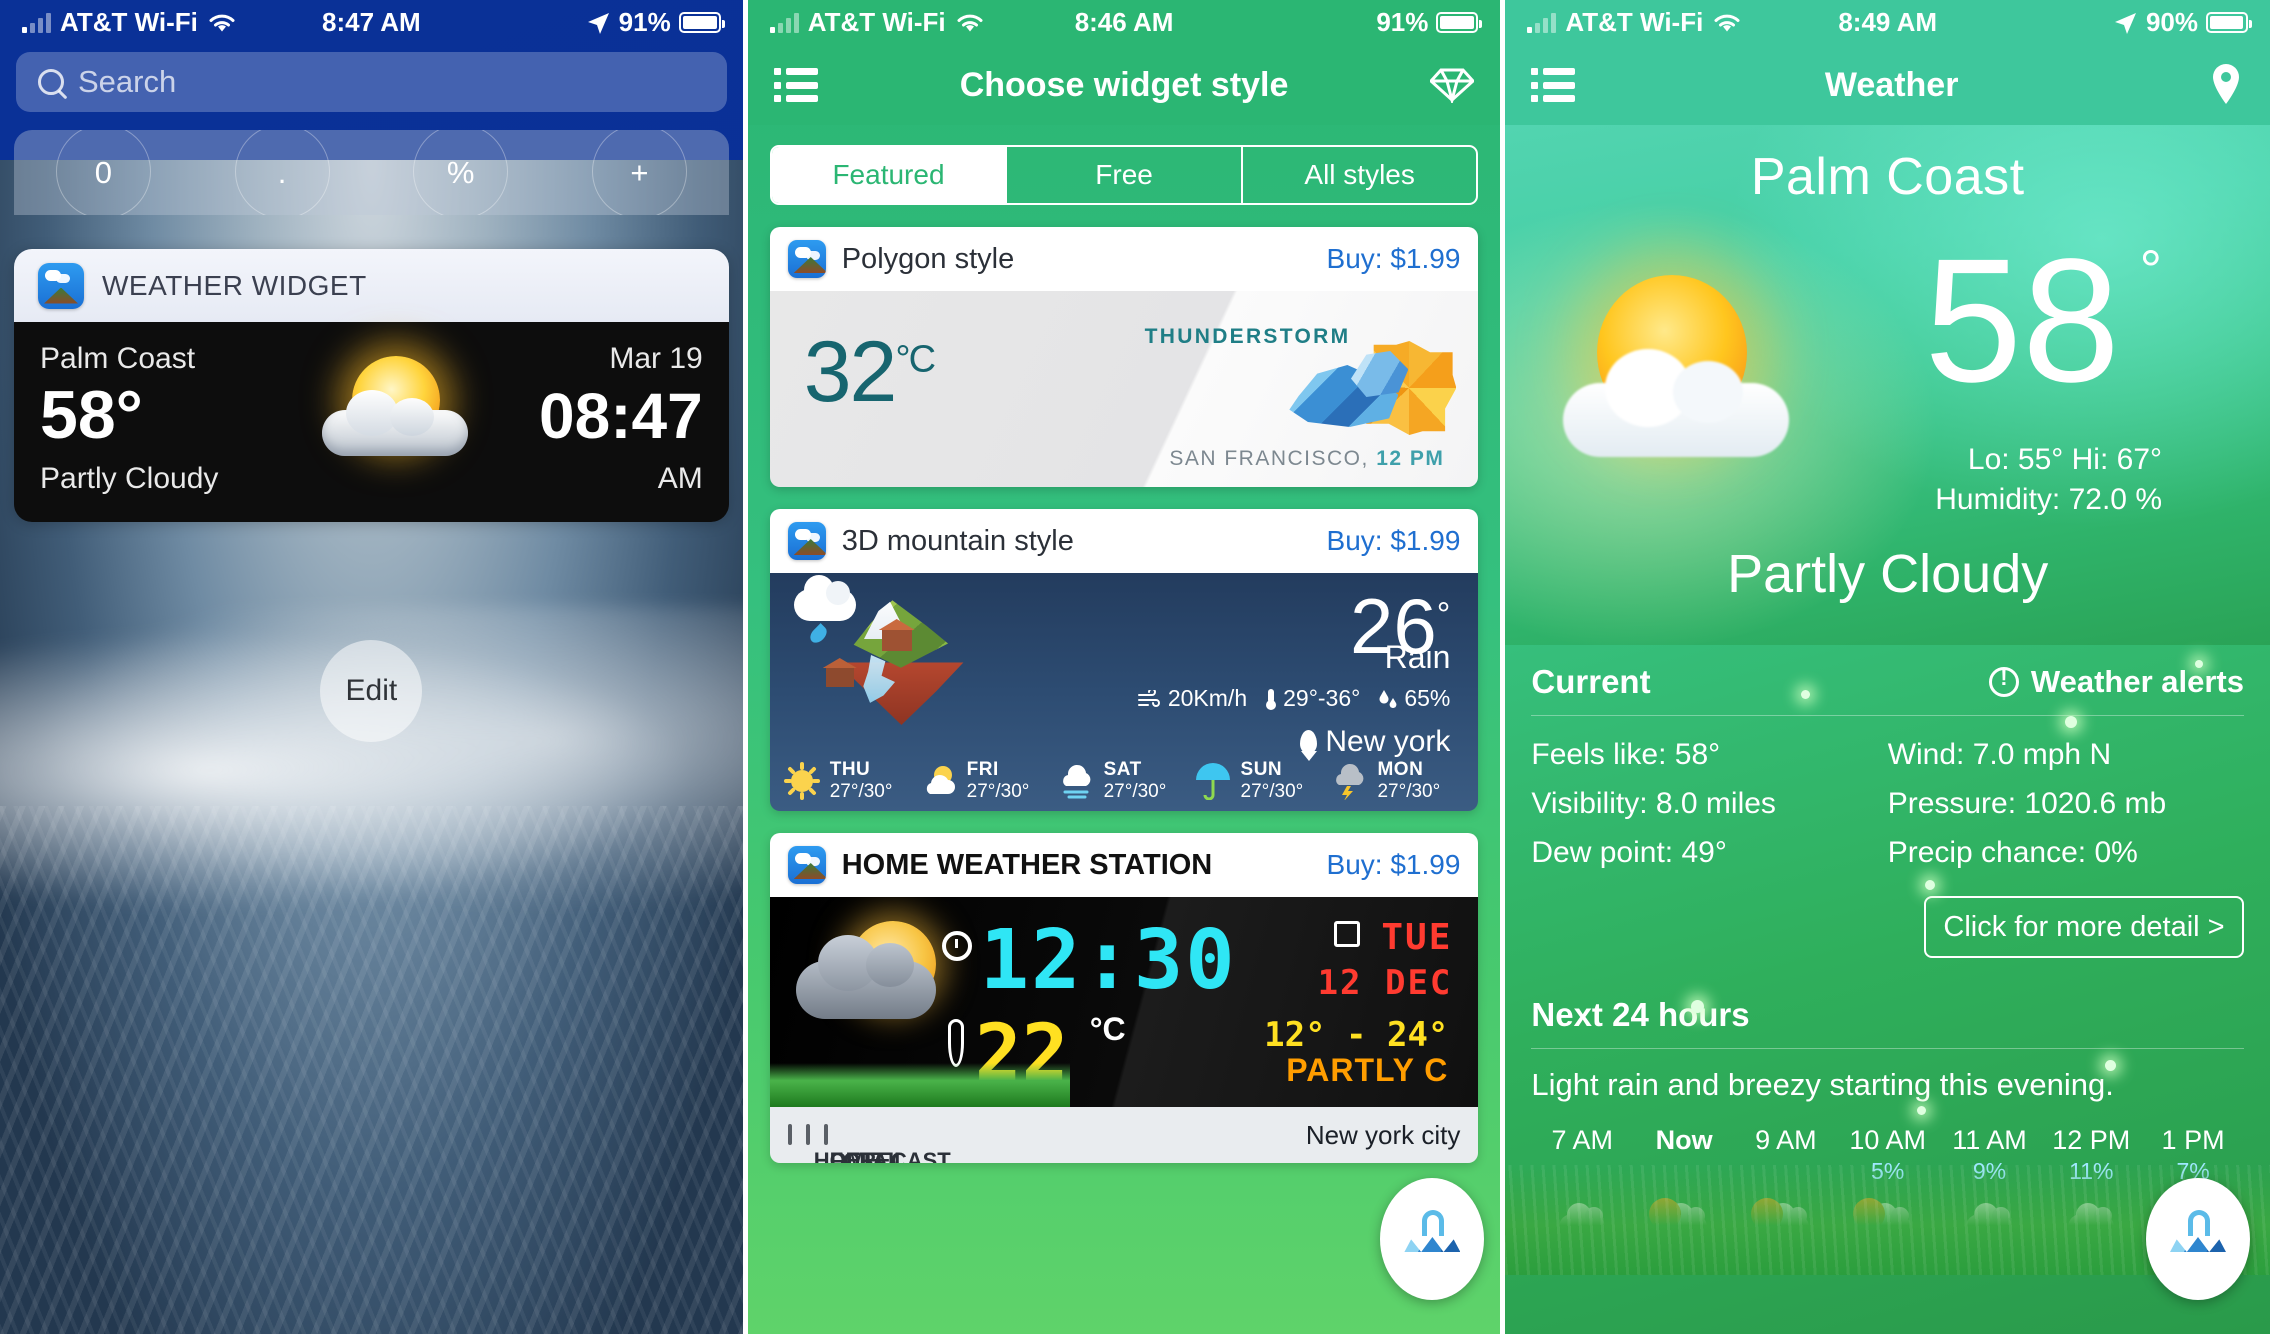 This screenshot has width=2270, height=1334. I want to click on calc-key-decimal: ., so click(282, 172).